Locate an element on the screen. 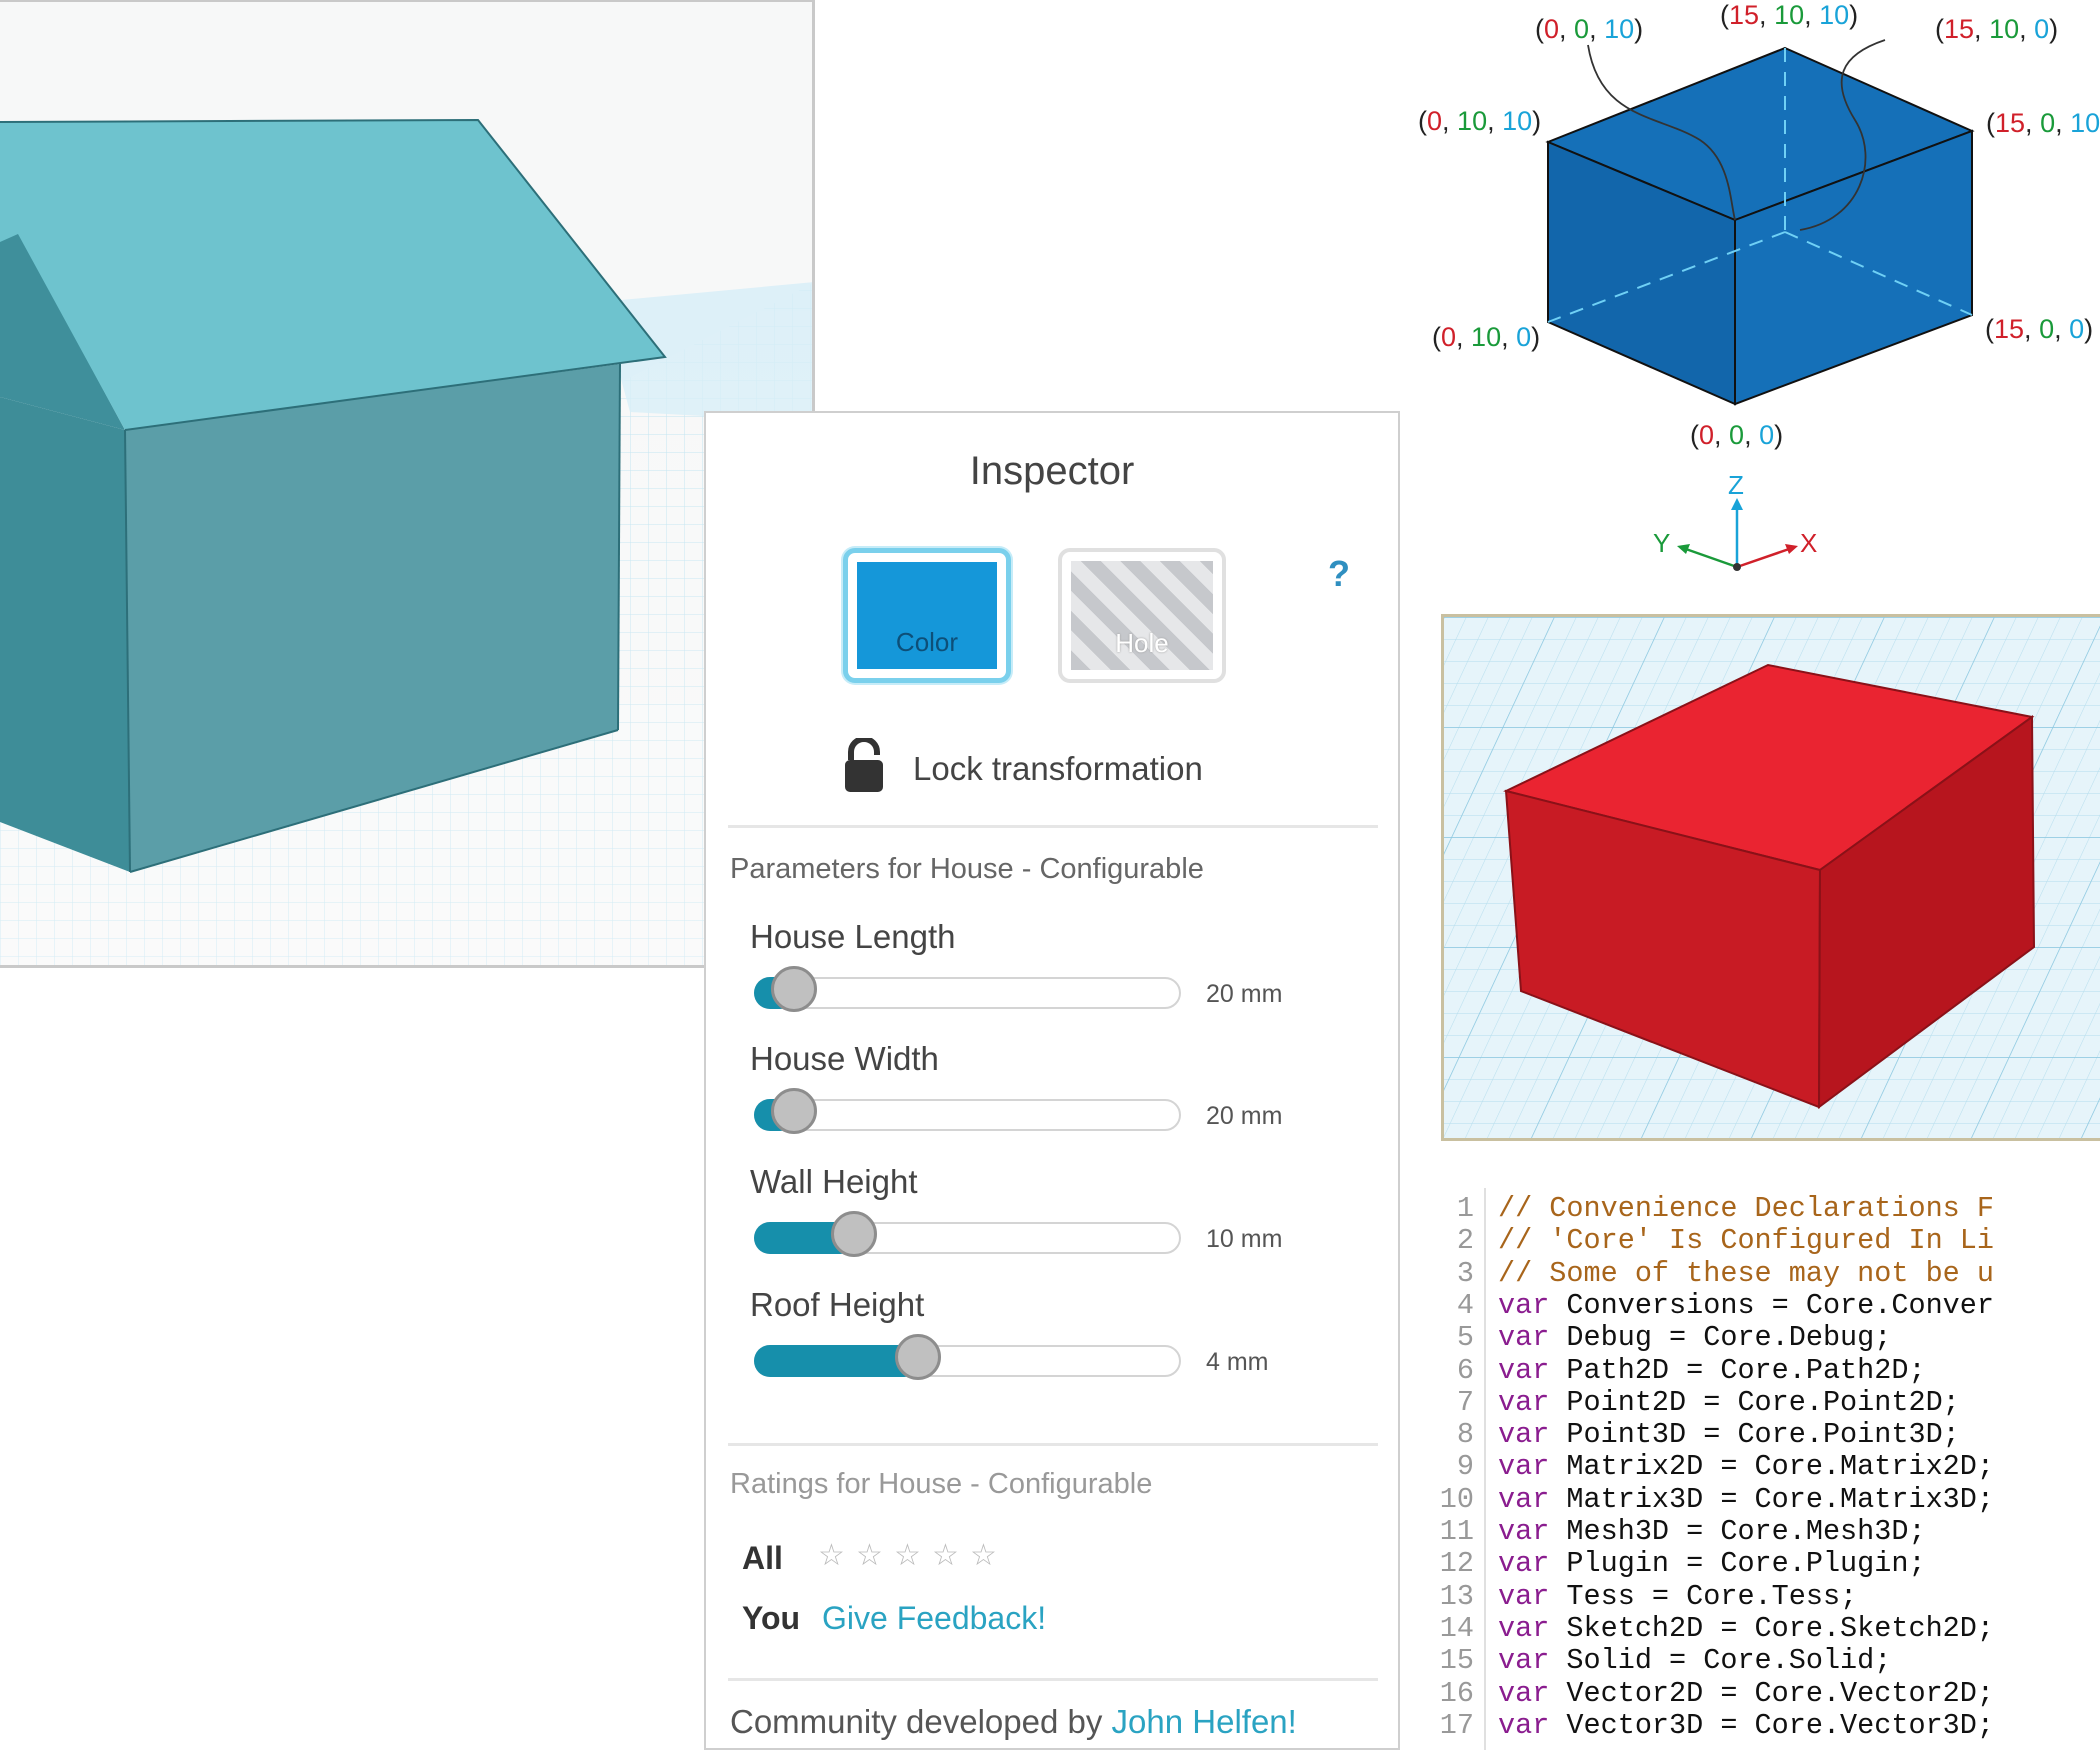 This screenshot has width=2100, height=1750. code-line: 13 var Tess = Core.Tess; is located at coordinates (1767, 1596).